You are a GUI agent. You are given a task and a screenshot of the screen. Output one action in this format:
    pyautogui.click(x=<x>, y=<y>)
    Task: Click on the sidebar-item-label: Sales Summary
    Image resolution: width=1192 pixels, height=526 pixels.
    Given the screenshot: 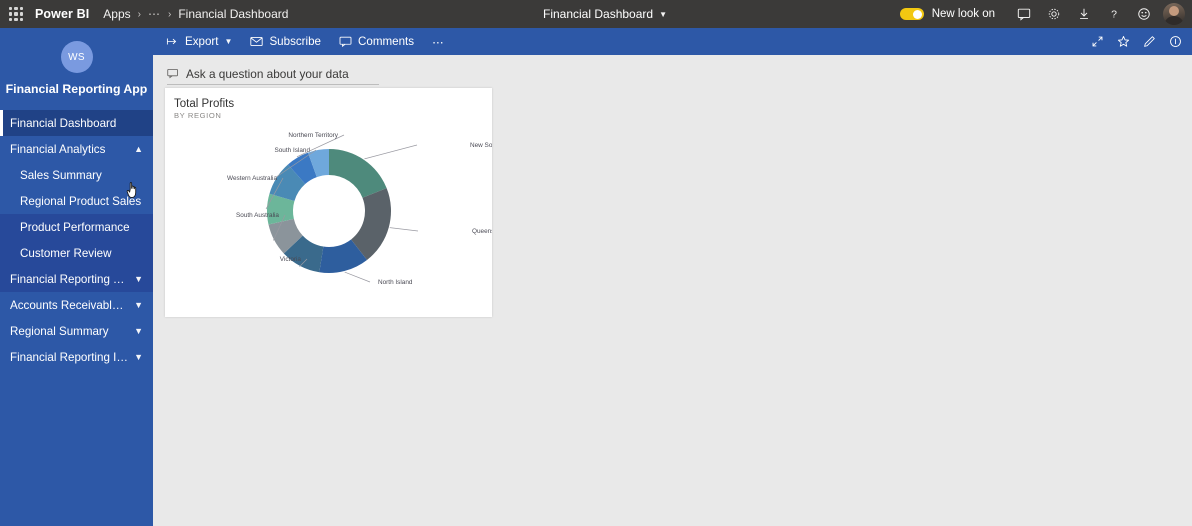 What is the action you would take?
    pyautogui.click(x=61, y=175)
    